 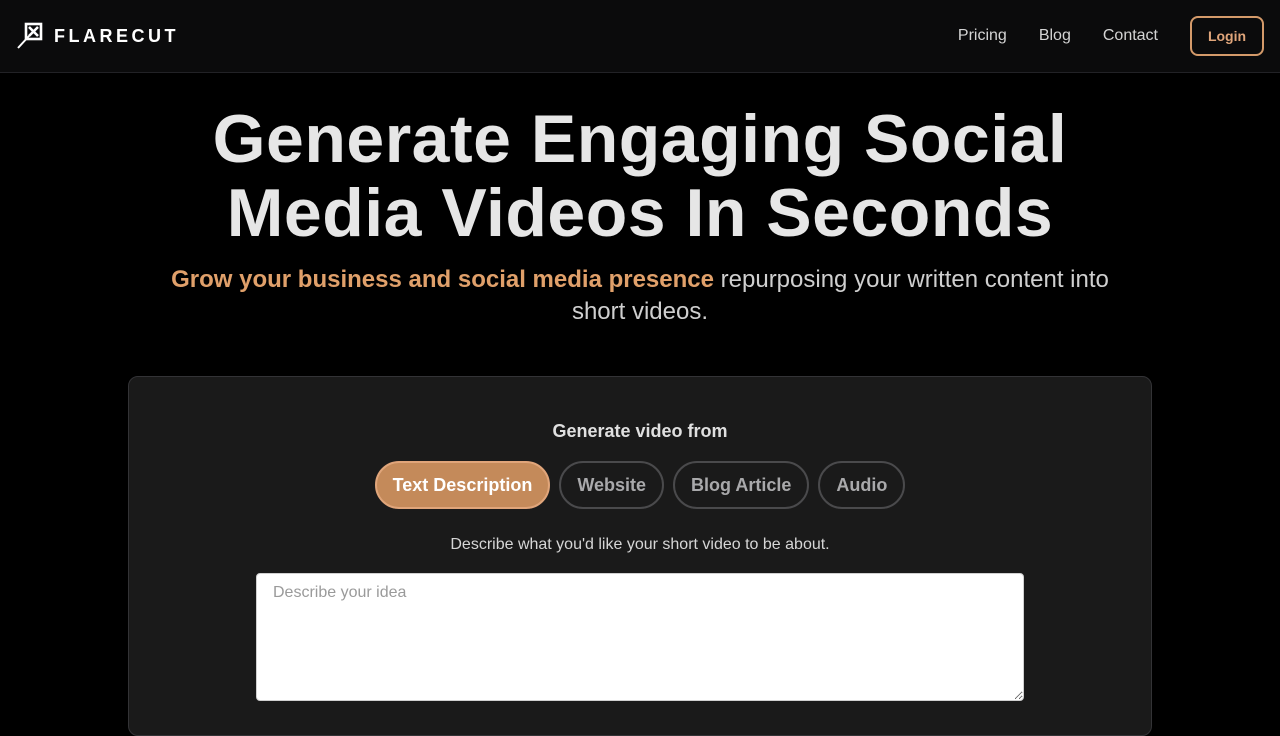 I want to click on tab-audio: Audio, so click(x=862, y=485).